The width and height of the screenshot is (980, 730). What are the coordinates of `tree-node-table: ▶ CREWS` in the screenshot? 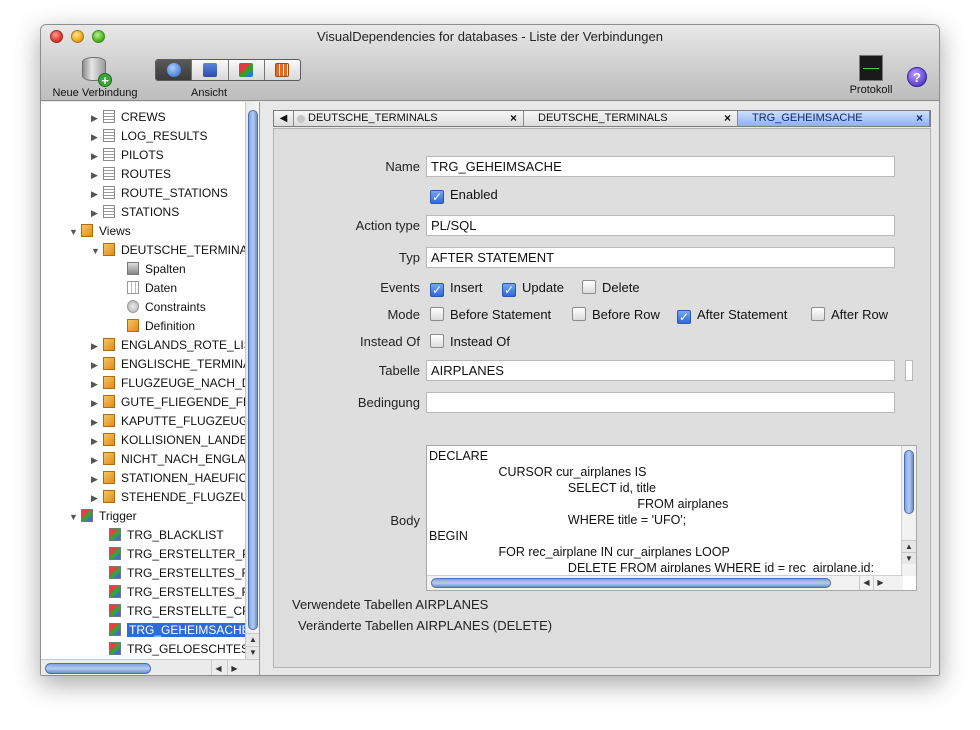 It's located at (128, 117).